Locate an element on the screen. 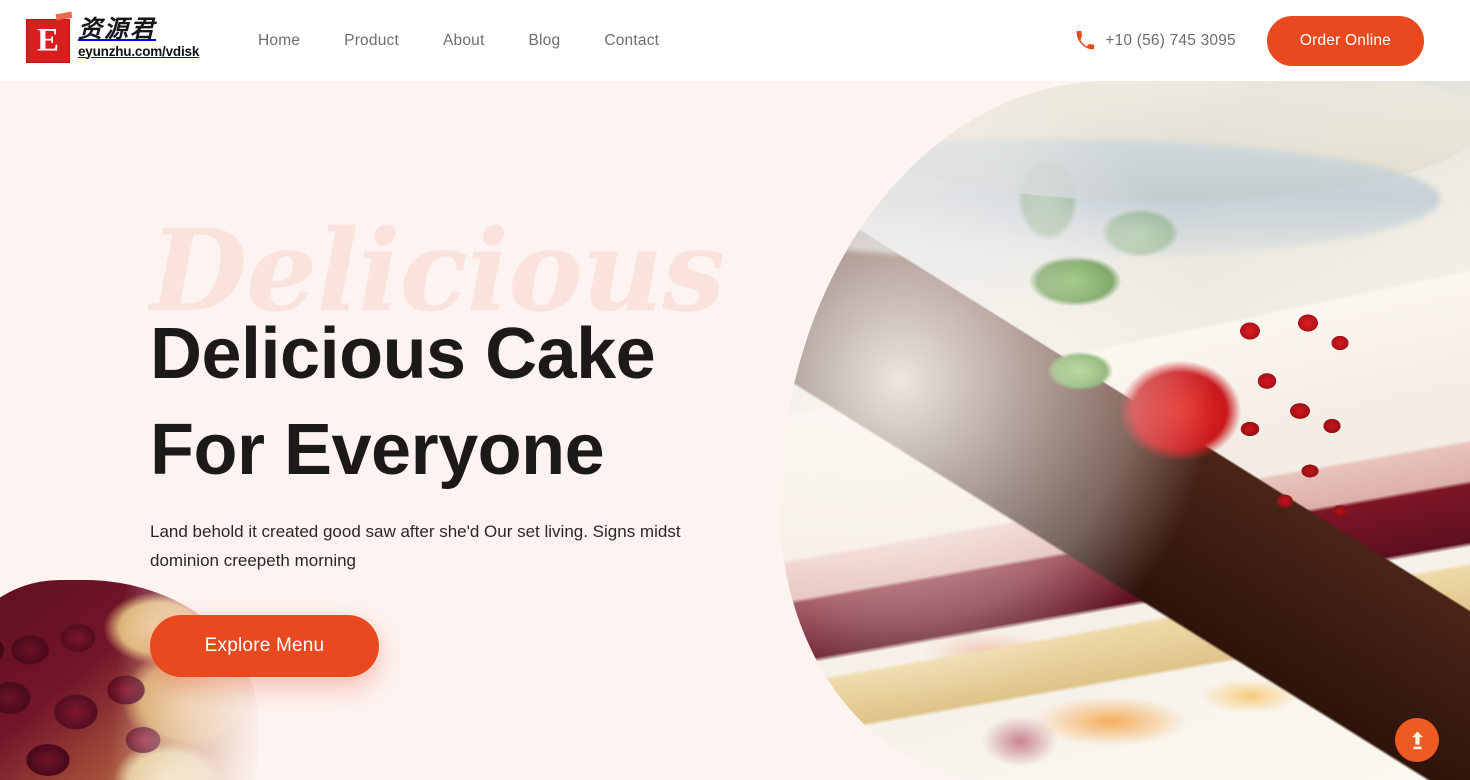 The height and width of the screenshot is (780, 1470). phone-link: +10 (56) 745 3095 is located at coordinates (1155, 40).